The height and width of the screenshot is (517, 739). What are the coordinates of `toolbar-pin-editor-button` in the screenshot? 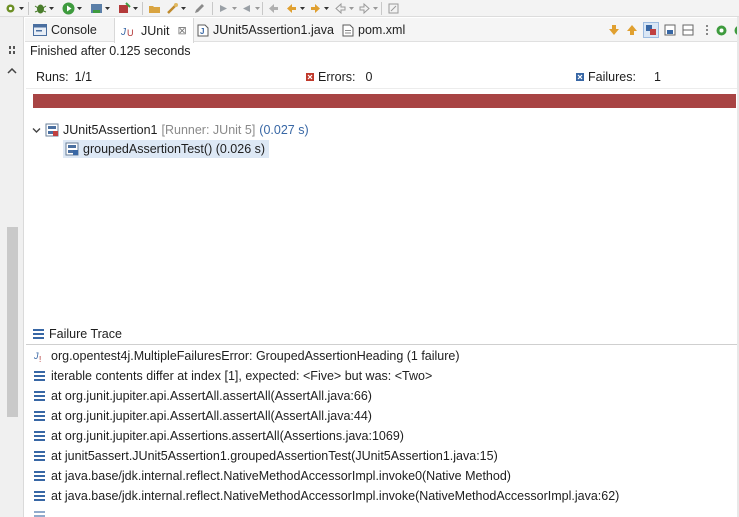 It's located at (393, 8).